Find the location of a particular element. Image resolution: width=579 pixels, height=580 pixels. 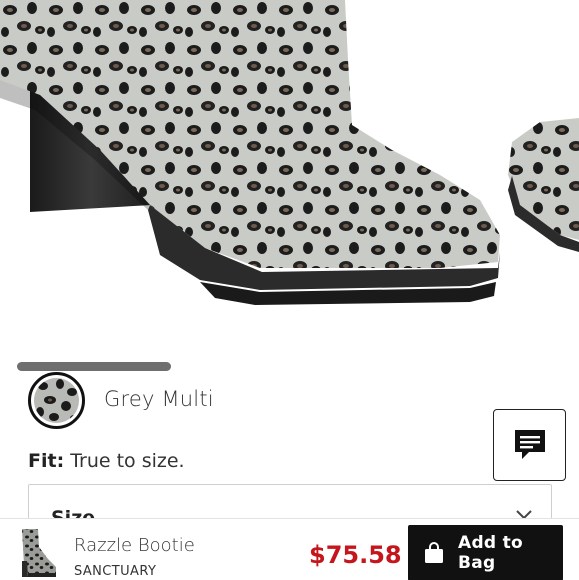

carousel-progress-fill is located at coordinates (94, 366).